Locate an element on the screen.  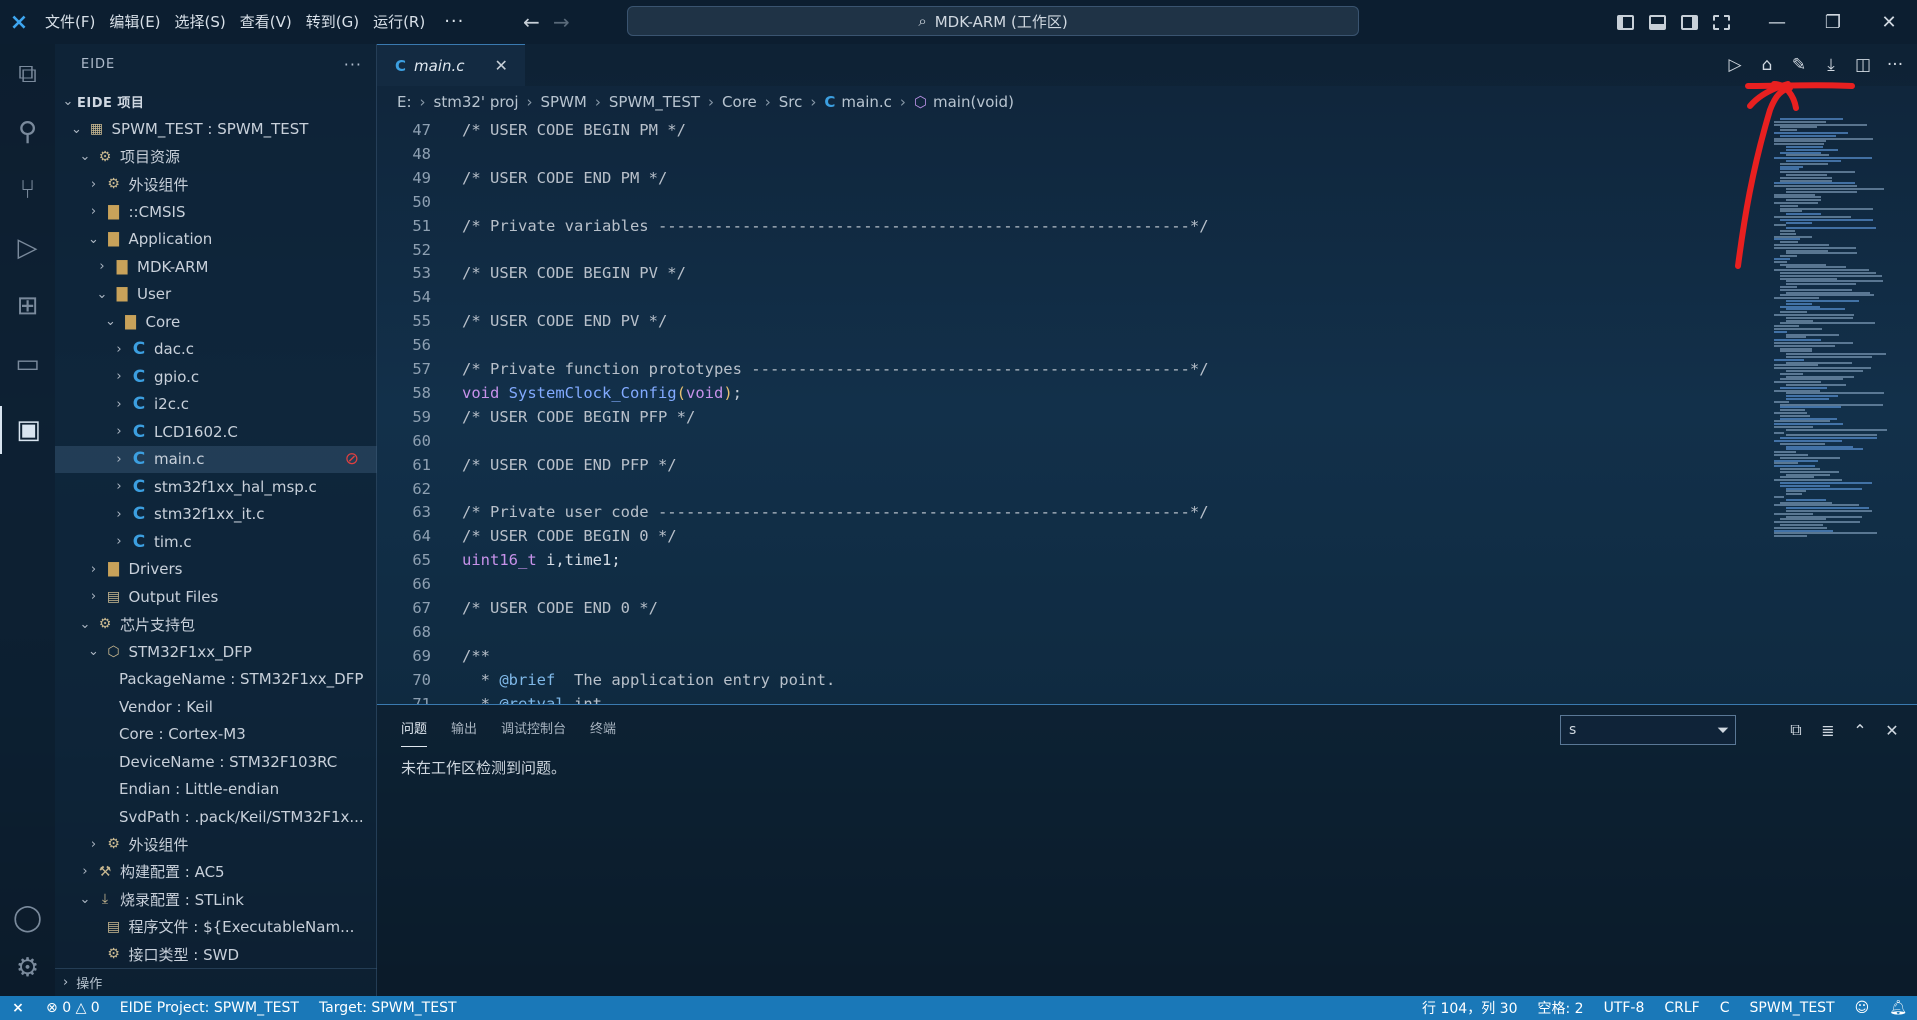
breadcrumb-item: stm32' proj is located at coordinates (476, 102).